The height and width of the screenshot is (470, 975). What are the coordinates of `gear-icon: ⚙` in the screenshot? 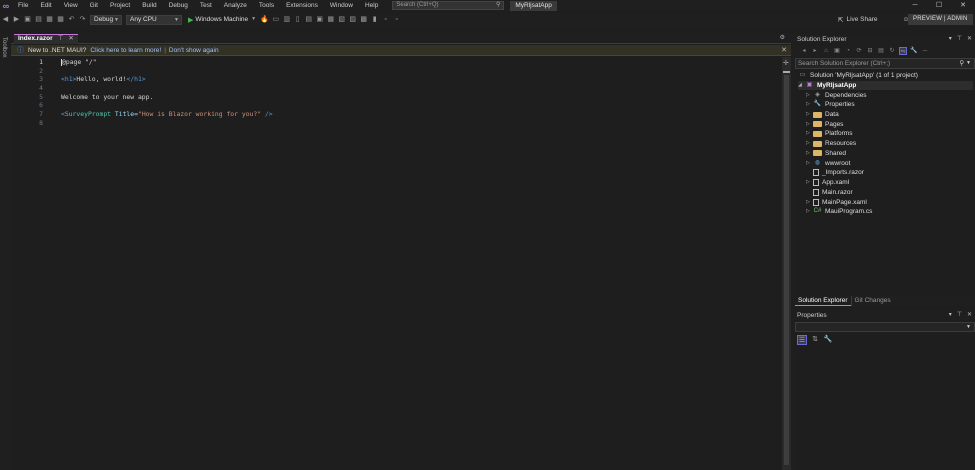 It's located at (782, 37).